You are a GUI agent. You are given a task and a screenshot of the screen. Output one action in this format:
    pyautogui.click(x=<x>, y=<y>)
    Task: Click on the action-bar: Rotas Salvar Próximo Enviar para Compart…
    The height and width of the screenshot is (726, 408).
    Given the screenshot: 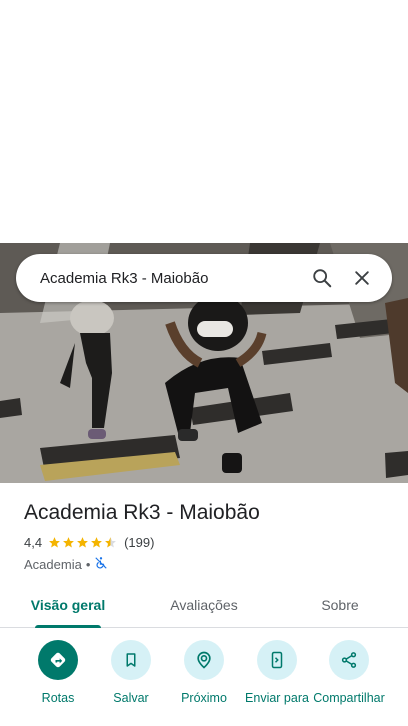 What is the action you would take?
    pyautogui.click(x=204, y=683)
    